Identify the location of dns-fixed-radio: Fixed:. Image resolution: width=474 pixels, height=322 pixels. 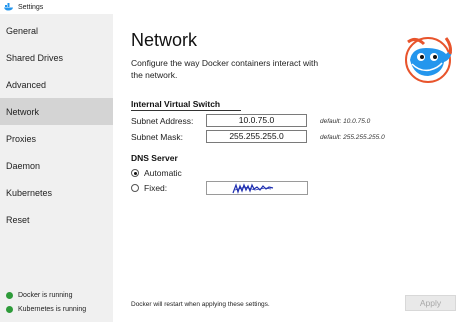
(149, 188).